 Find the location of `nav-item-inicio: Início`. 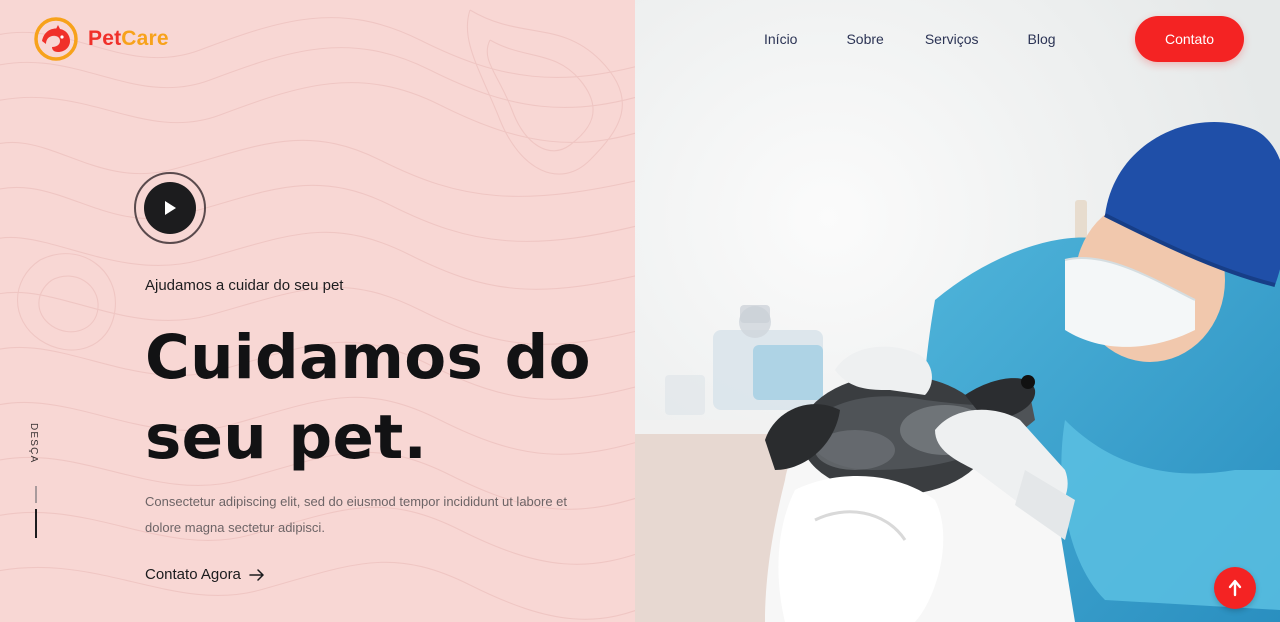

nav-item-inicio: Início is located at coordinates (780, 39).